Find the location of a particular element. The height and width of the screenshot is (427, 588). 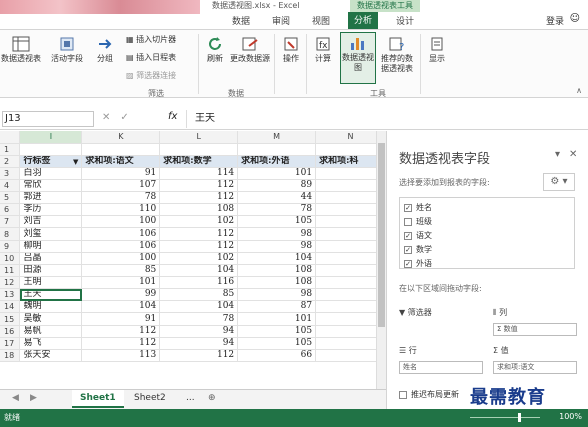

pivot-chart-button: 数据透视图 is located at coordinates (358, 58).